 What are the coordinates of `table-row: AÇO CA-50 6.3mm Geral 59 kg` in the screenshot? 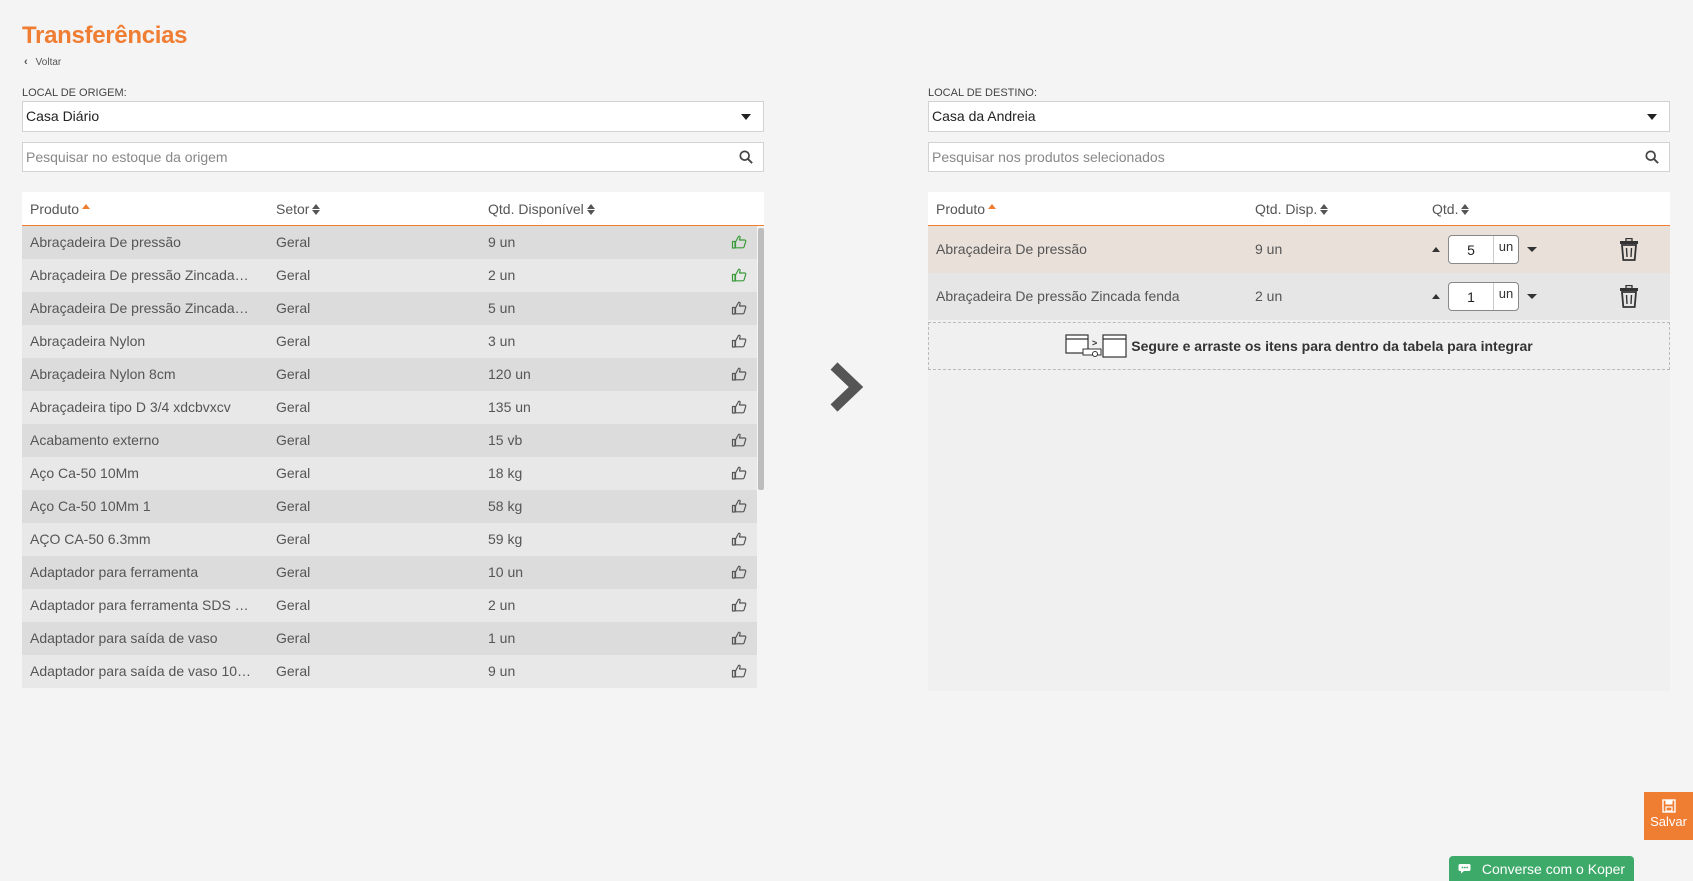 It's located at (389, 539).